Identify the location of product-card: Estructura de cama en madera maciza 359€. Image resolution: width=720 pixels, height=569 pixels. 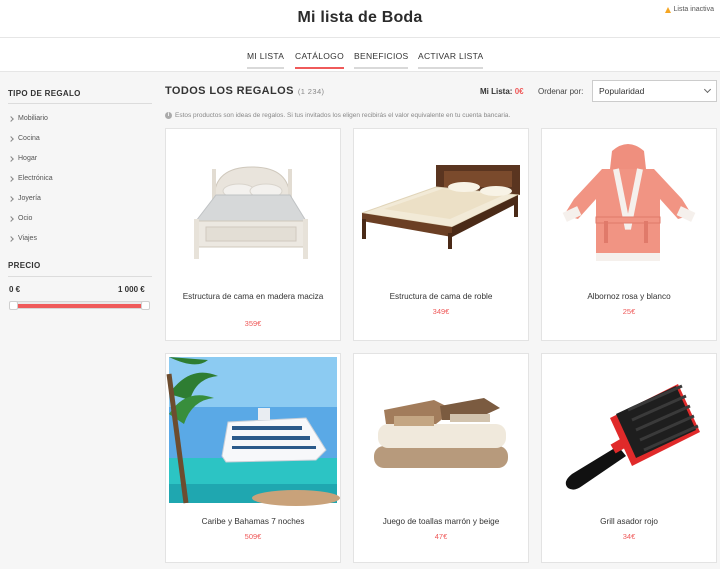
(253, 234).